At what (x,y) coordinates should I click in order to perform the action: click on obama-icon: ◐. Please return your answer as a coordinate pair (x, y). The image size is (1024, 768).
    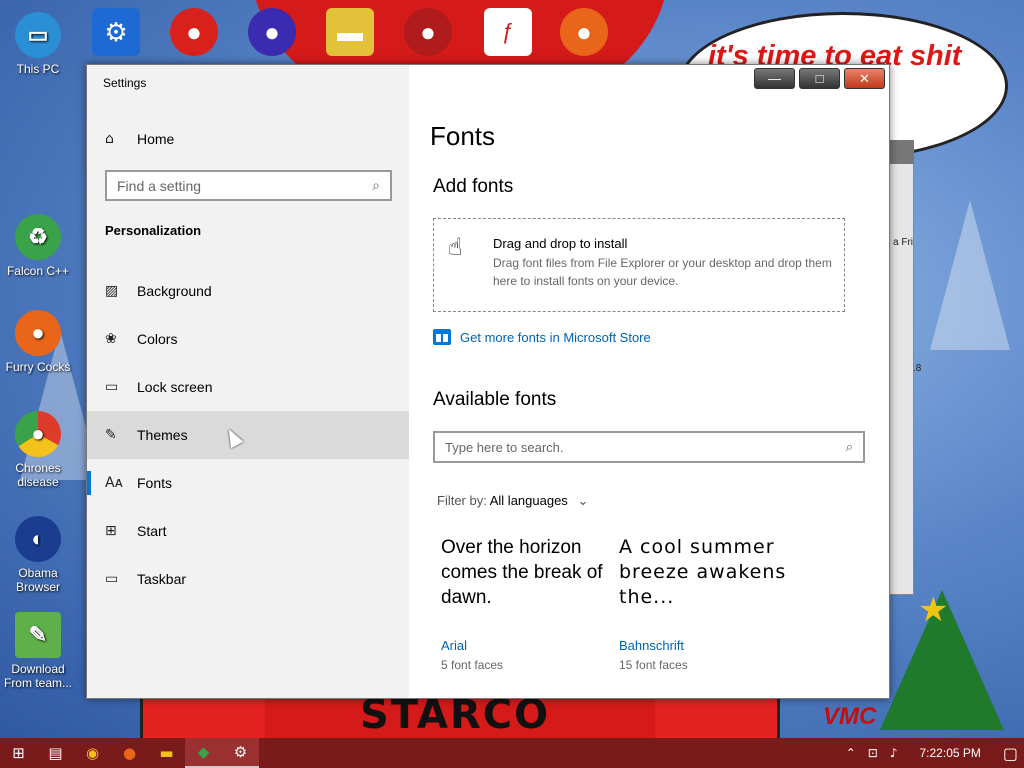
    Looking at the image, I should click on (38, 539).